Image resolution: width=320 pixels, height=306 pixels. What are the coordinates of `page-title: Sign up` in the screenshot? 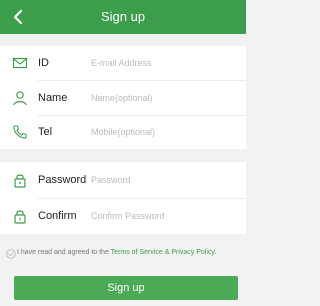 It's located at (123, 16).